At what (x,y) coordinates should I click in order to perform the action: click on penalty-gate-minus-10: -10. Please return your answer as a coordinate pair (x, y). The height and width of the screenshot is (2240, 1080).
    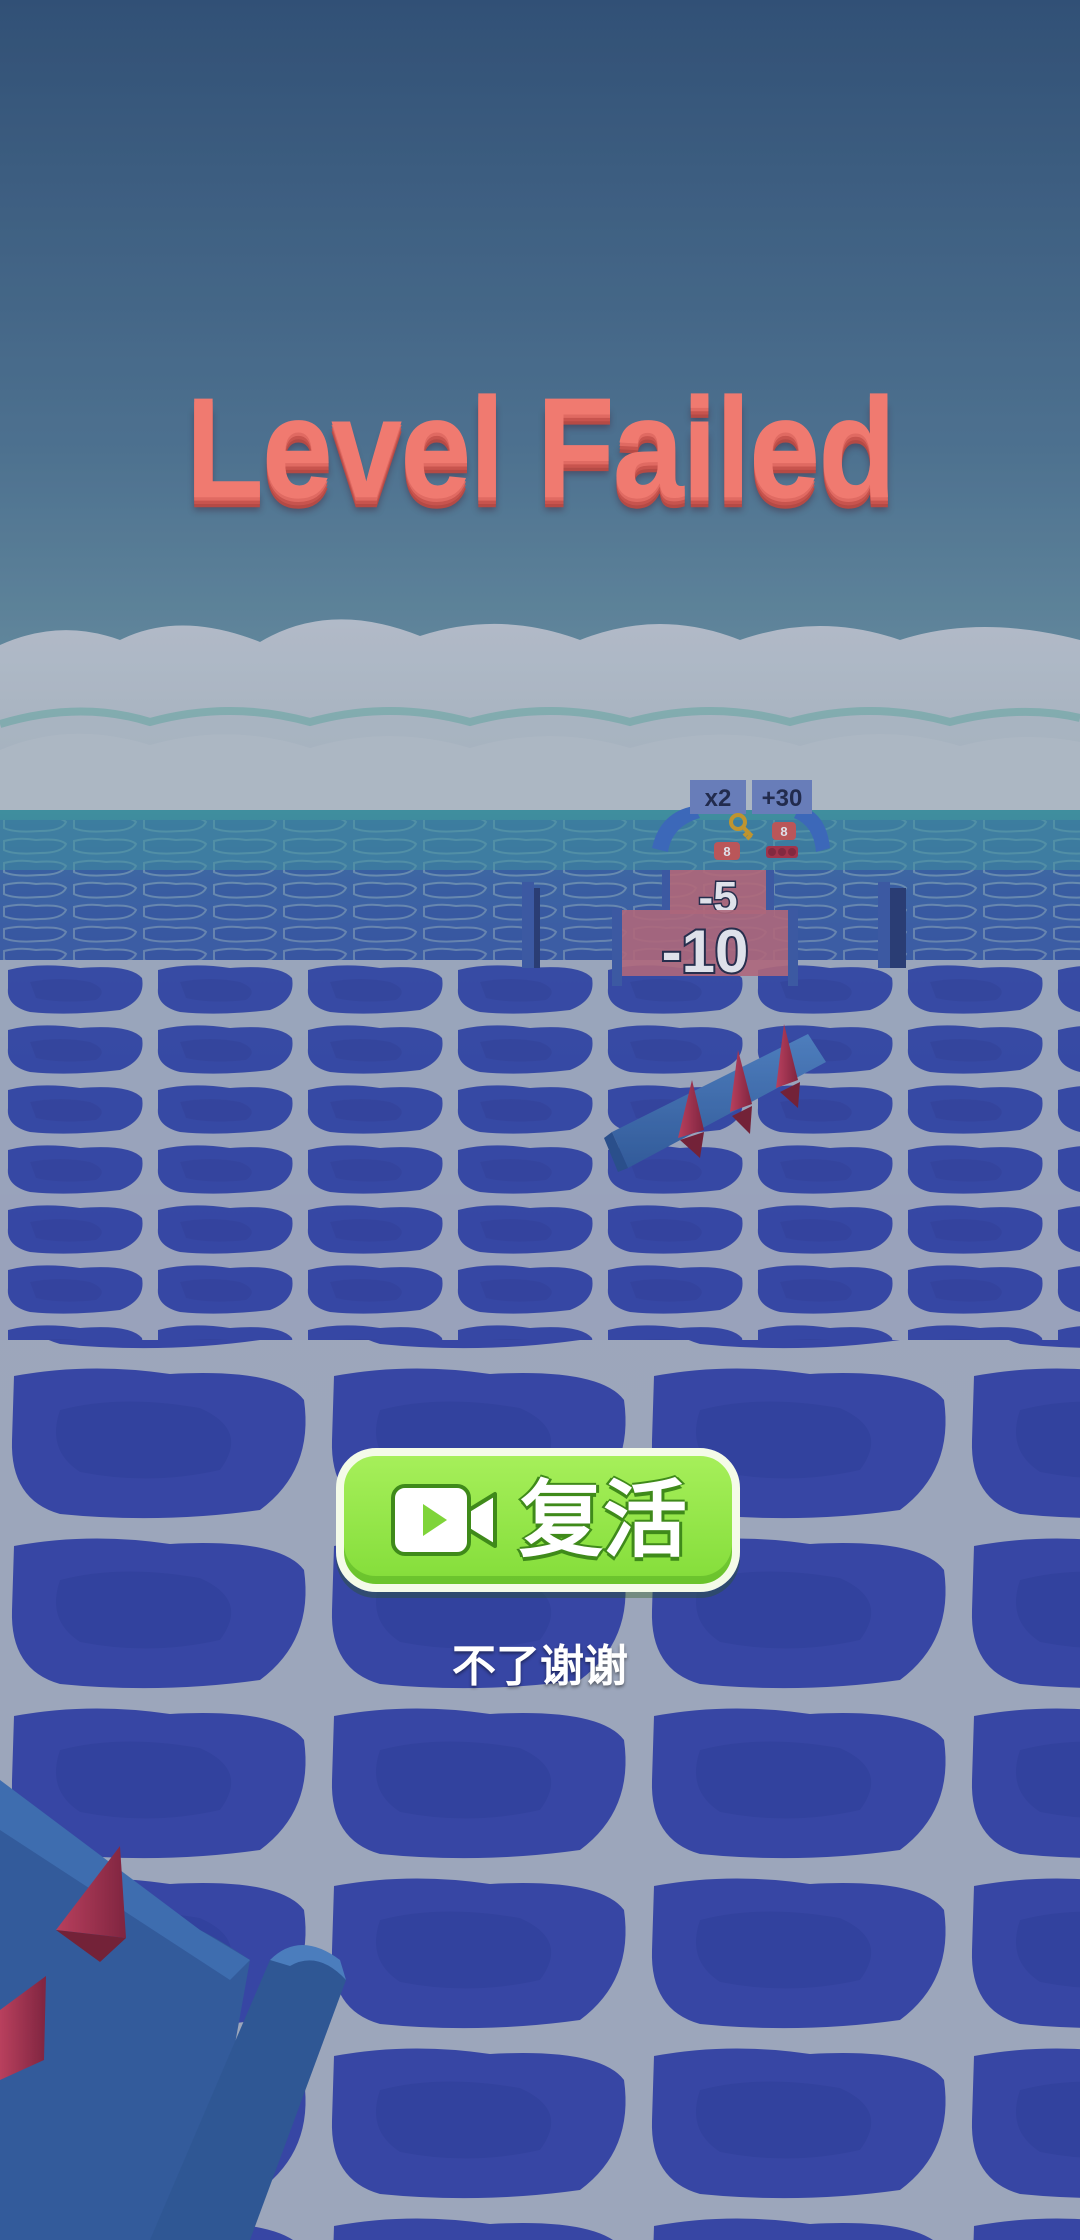
    Looking at the image, I should click on (705, 947).